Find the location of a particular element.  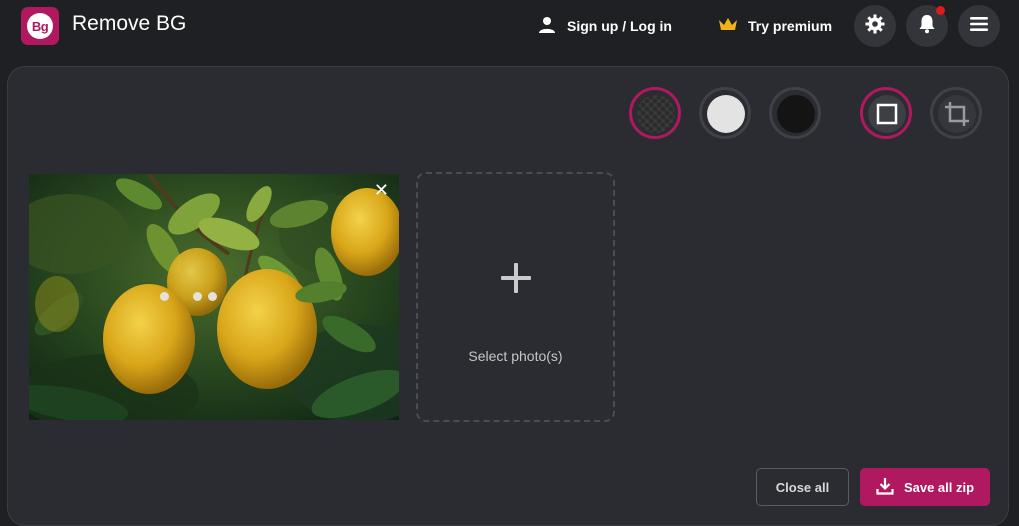

background-white-option is located at coordinates (725, 113).